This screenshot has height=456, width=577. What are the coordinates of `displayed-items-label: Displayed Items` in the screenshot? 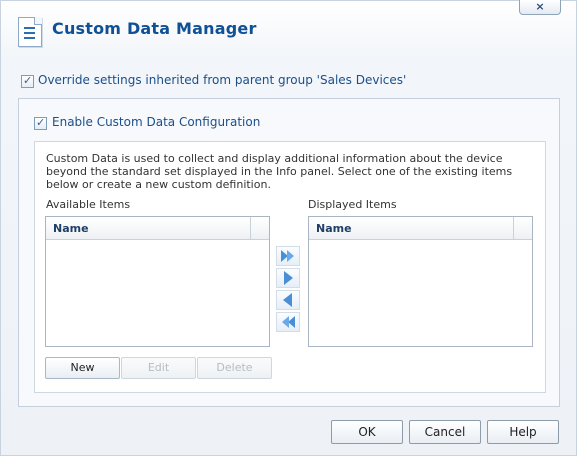 It's located at (352, 204).